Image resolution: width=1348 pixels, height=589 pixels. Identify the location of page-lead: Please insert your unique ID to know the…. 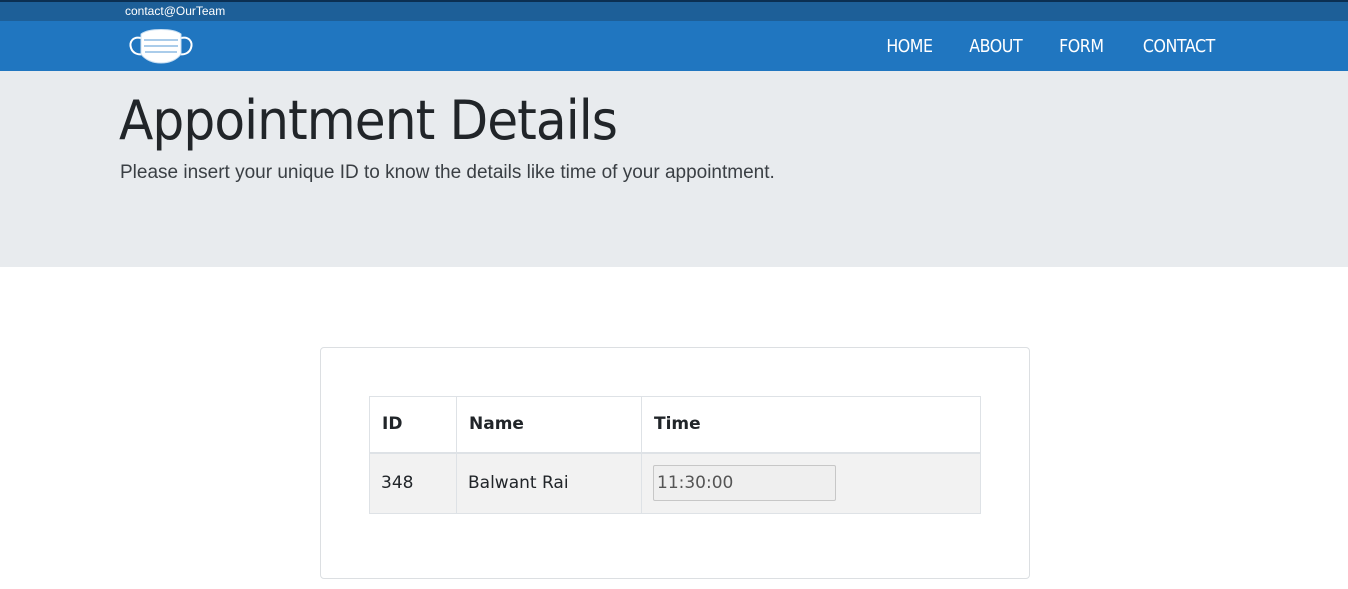
(447, 172).